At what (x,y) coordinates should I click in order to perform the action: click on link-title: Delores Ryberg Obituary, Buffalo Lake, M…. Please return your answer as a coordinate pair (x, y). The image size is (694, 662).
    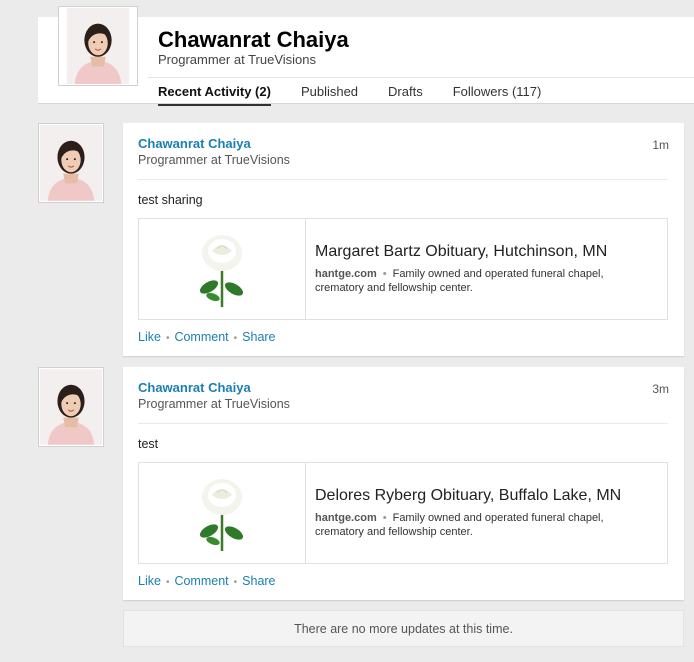
    Looking at the image, I should click on (468, 496).